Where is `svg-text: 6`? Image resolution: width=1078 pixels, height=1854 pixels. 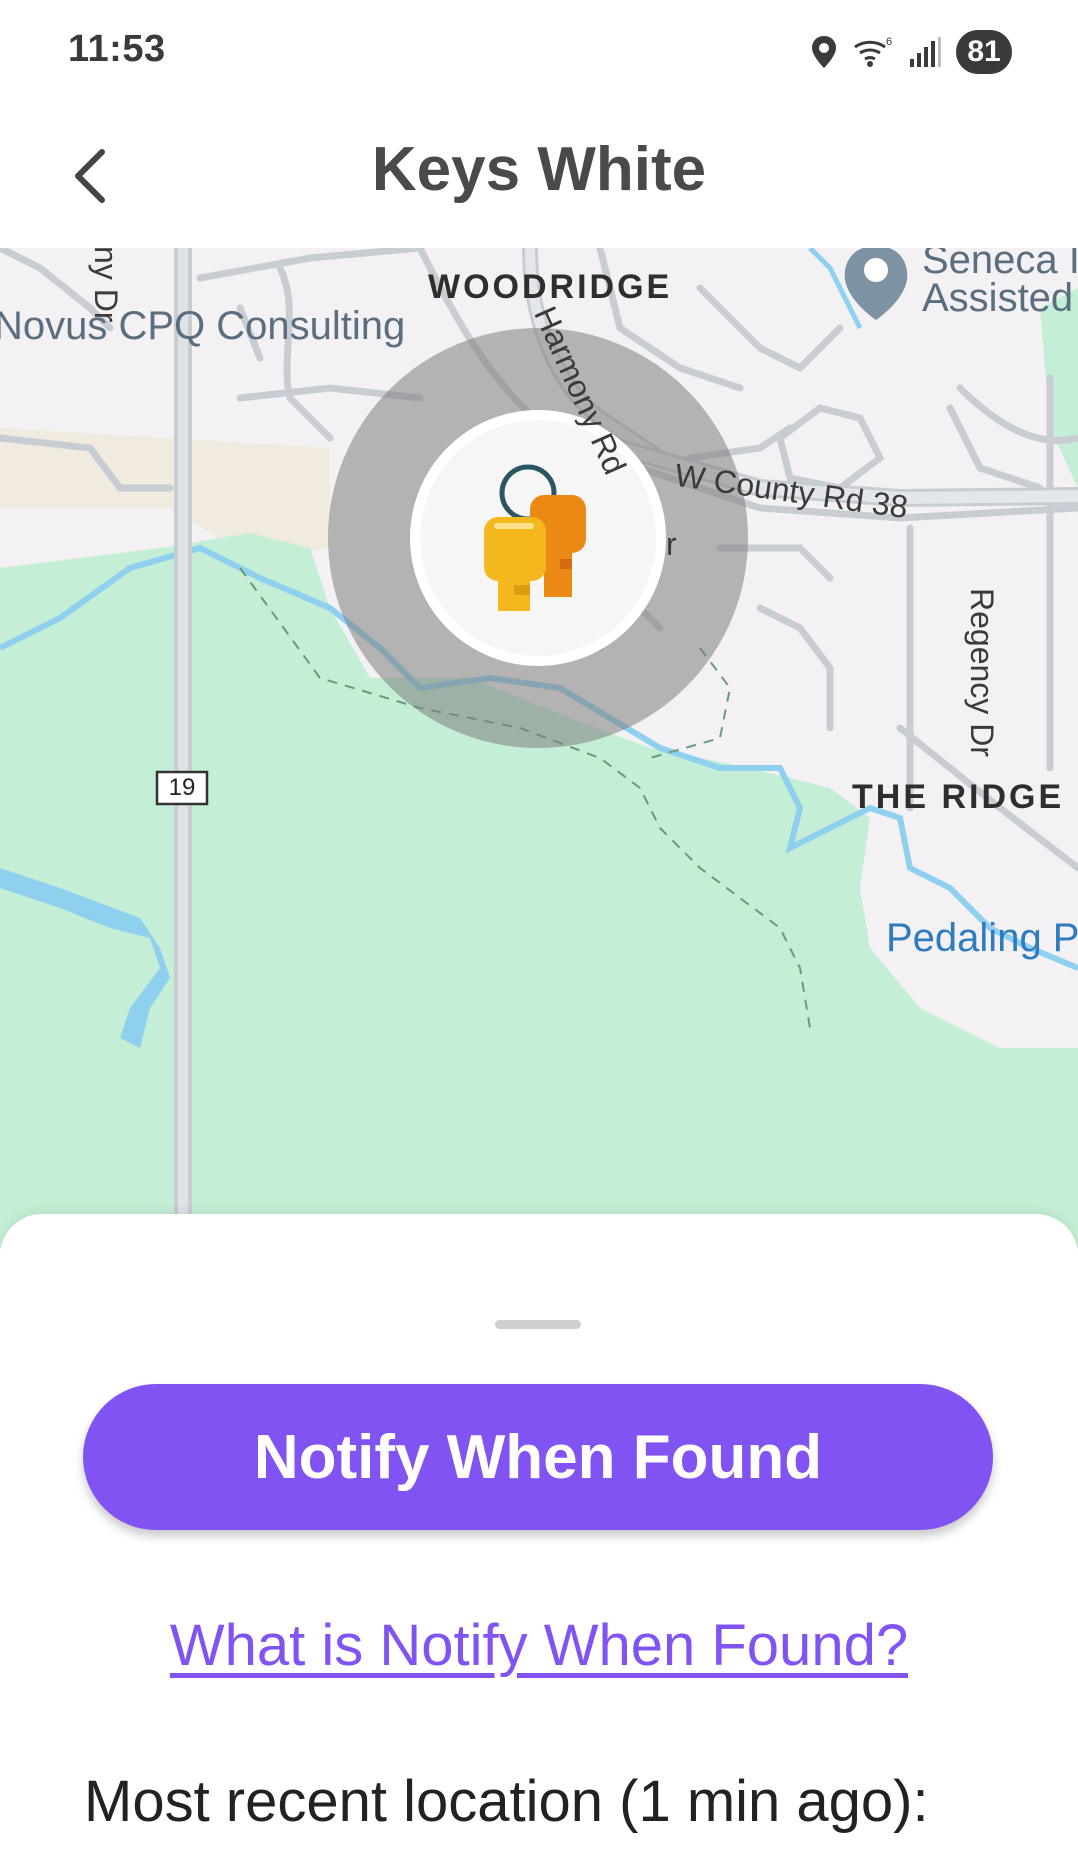
svg-text: 6 is located at coordinates (889, 42).